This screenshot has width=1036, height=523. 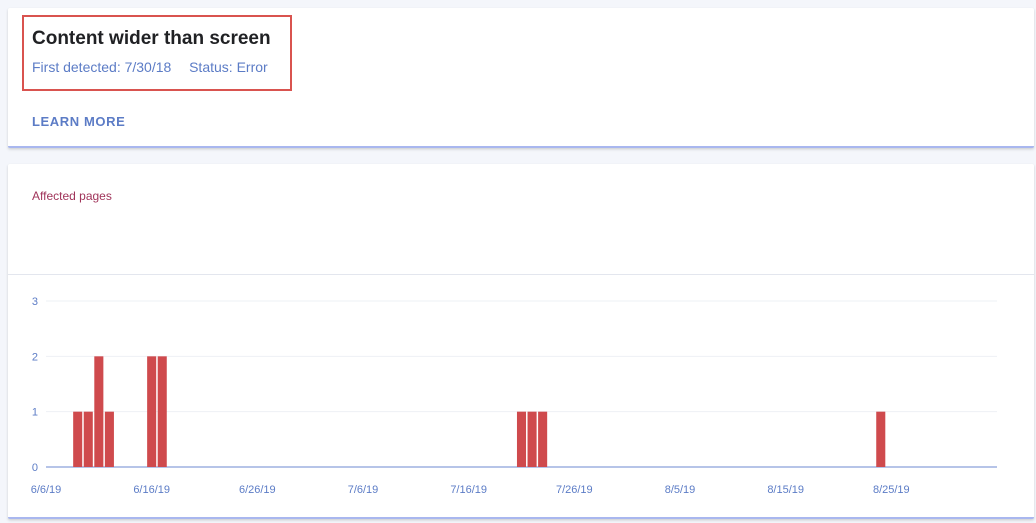 I want to click on highlight-box, so click(x=157, y=53).